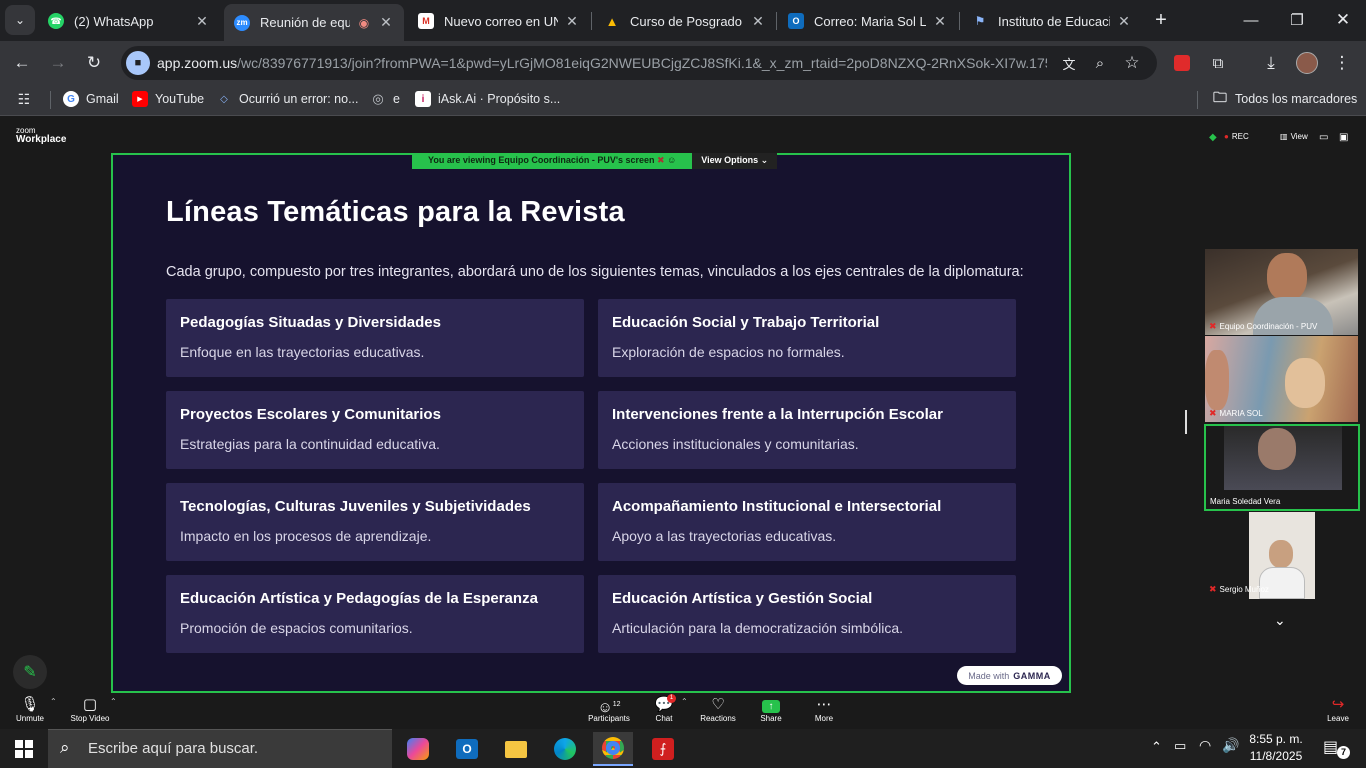 The width and height of the screenshot is (1366, 768). What do you see at coordinates (613, 749) in the screenshot?
I see `chrome-app-icon` at bounding box center [613, 749].